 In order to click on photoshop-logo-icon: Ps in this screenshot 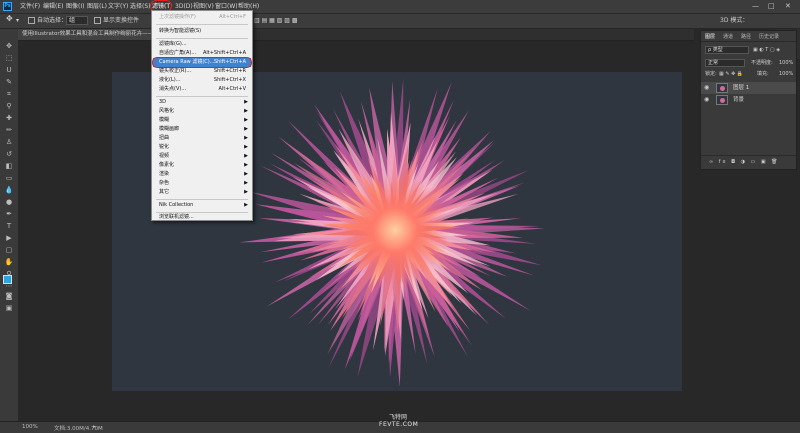, I will do `click(7, 6)`.